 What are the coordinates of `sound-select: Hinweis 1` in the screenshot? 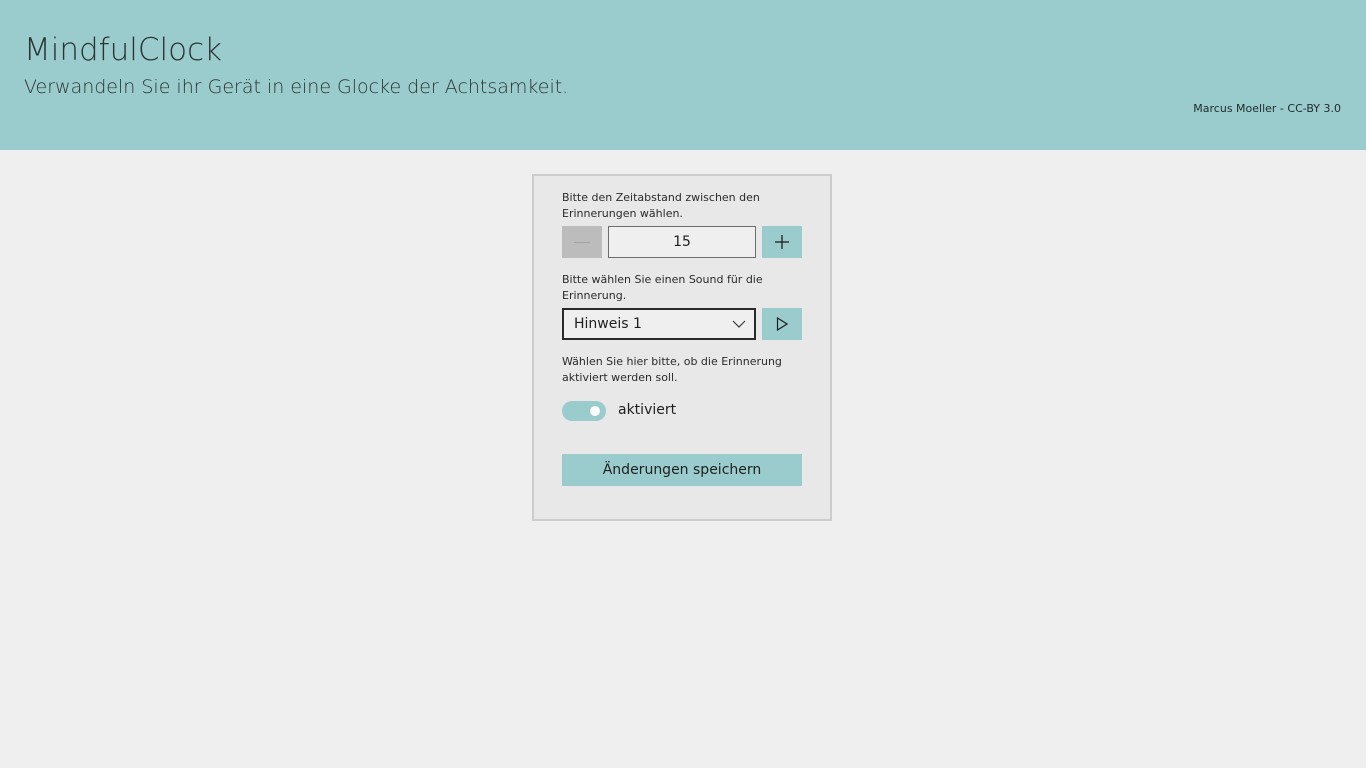 It's located at (659, 324).